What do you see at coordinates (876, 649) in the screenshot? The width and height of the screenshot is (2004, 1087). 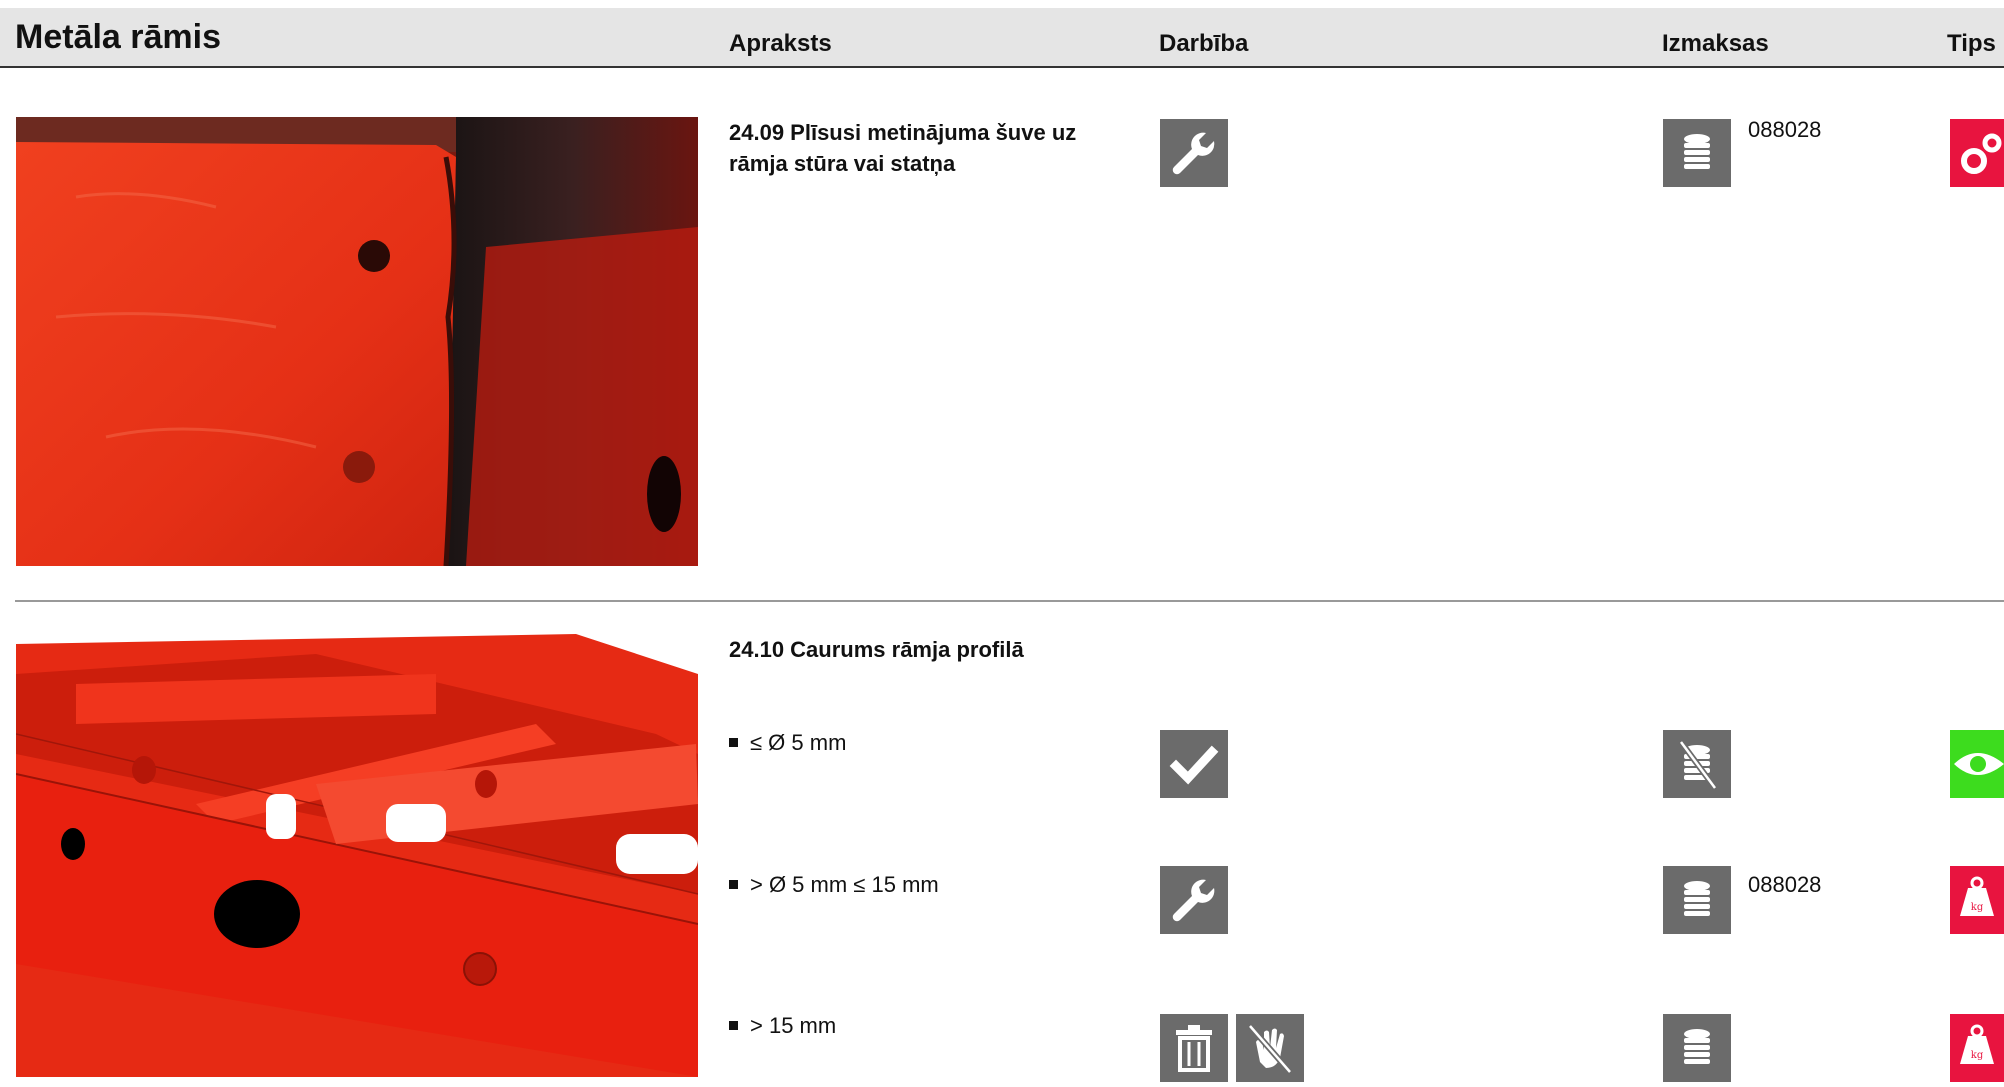 I see `entry-title: 24.10 Caurums rāmja profilā` at bounding box center [876, 649].